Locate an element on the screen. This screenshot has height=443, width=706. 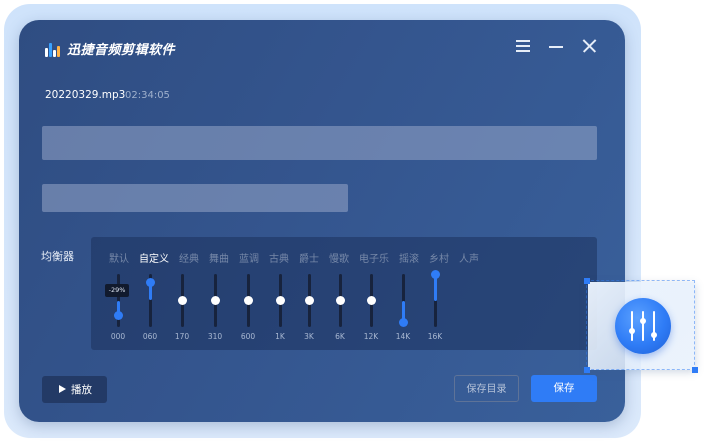
play-button: 播放 is located at coordinates (74, 389).